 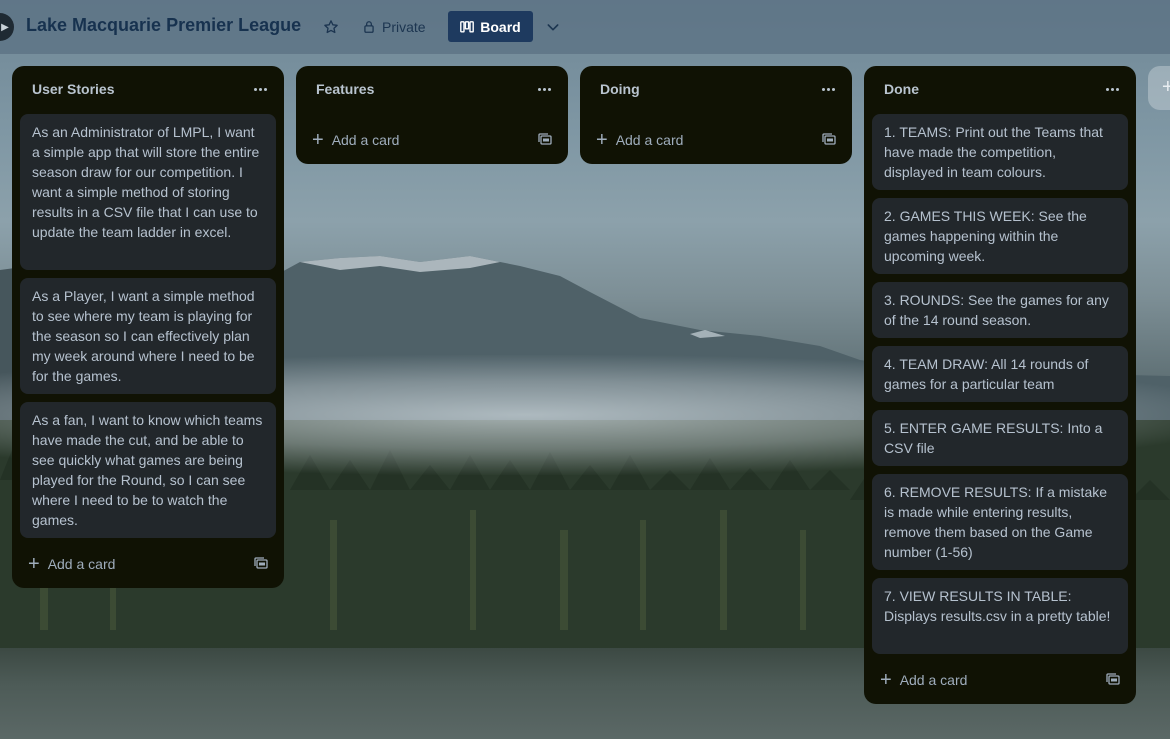 I want to click on visibility-label: Private, so click(x=404, y=27).